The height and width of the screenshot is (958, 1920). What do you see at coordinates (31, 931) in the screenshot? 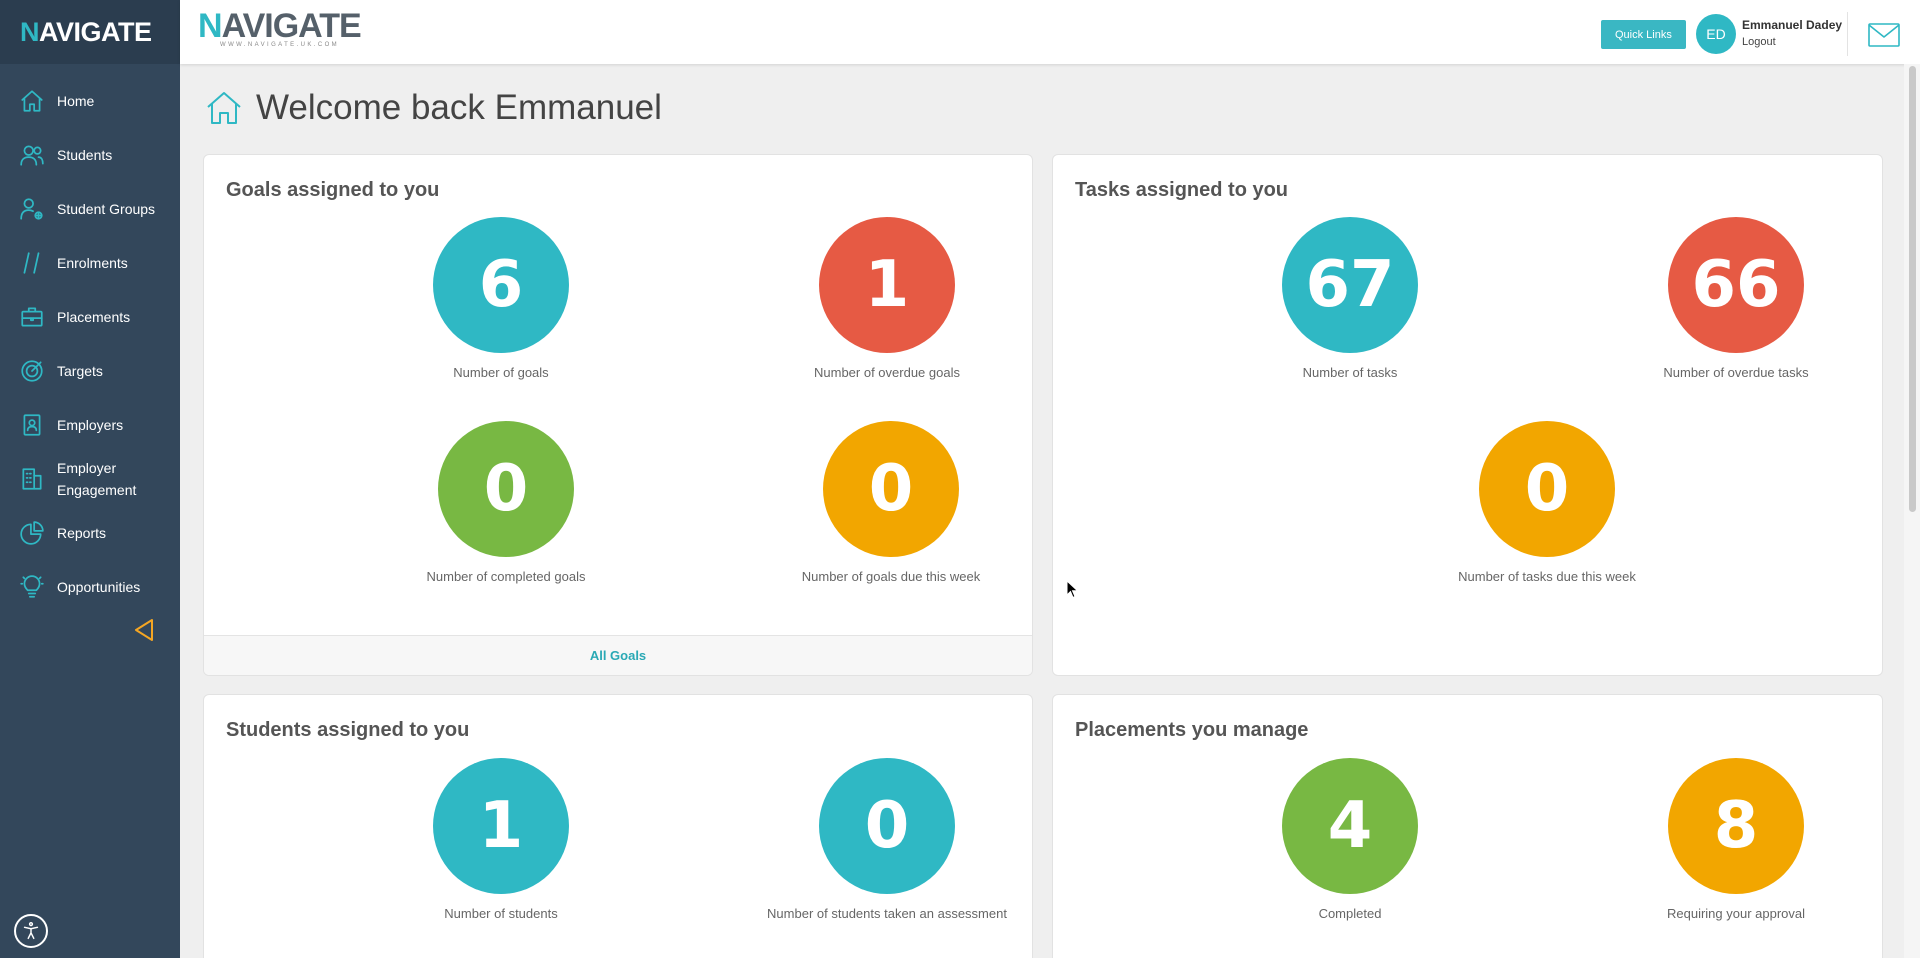
I see `accessibility-icon` at bounding box center [31, 931].